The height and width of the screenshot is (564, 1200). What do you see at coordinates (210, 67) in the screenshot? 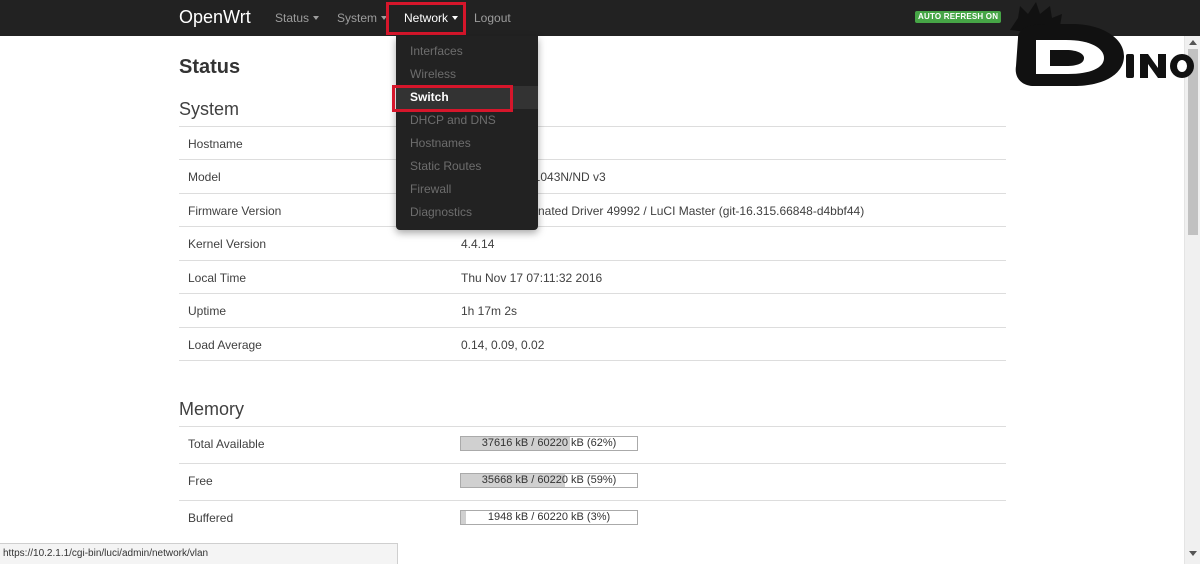
I see `page-title: Status` at bounding box center [210, 67].